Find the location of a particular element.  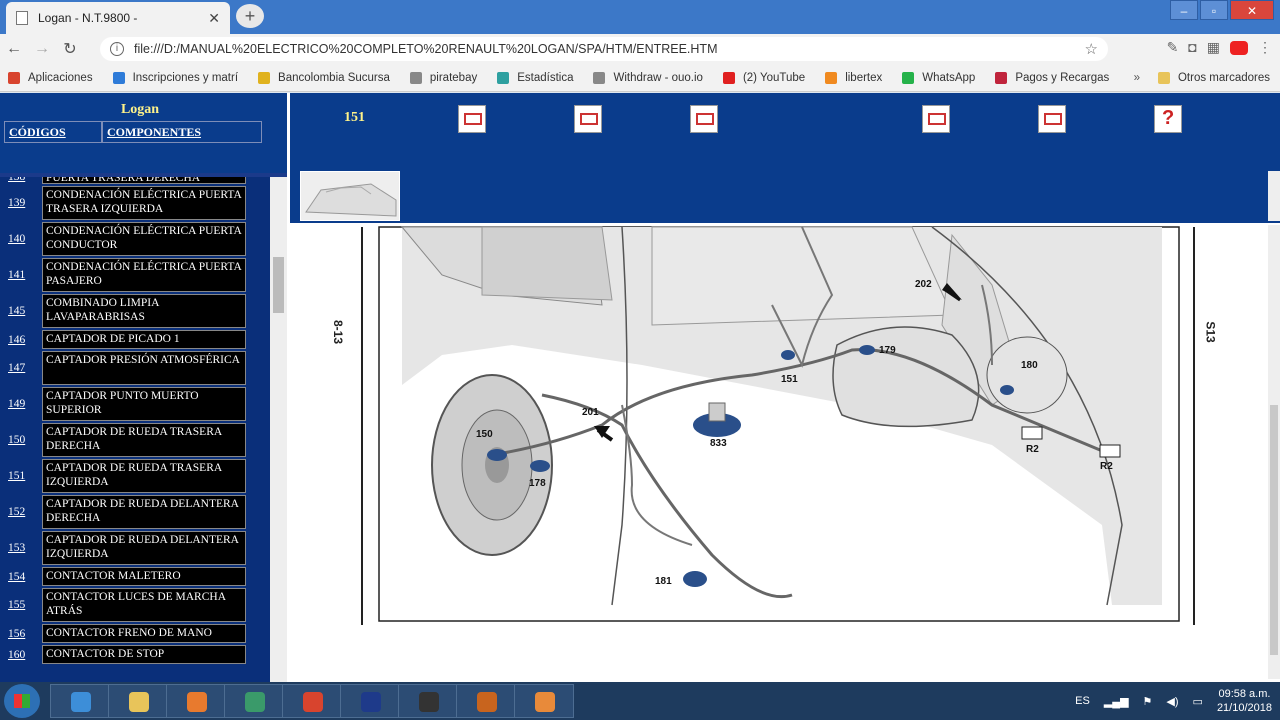

component-label: CONTACTOR FRENO DE MANO is located at coordinates (144, 633).